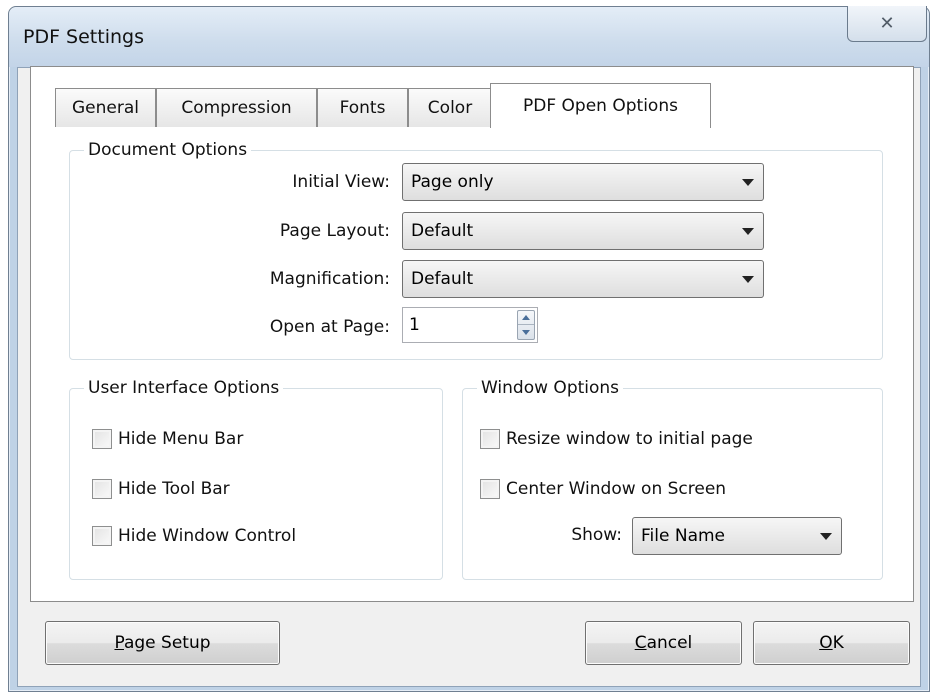  Describe the element at coordinates (526, 332) in the screenshot. I see `stepper-down-icon` at that location.